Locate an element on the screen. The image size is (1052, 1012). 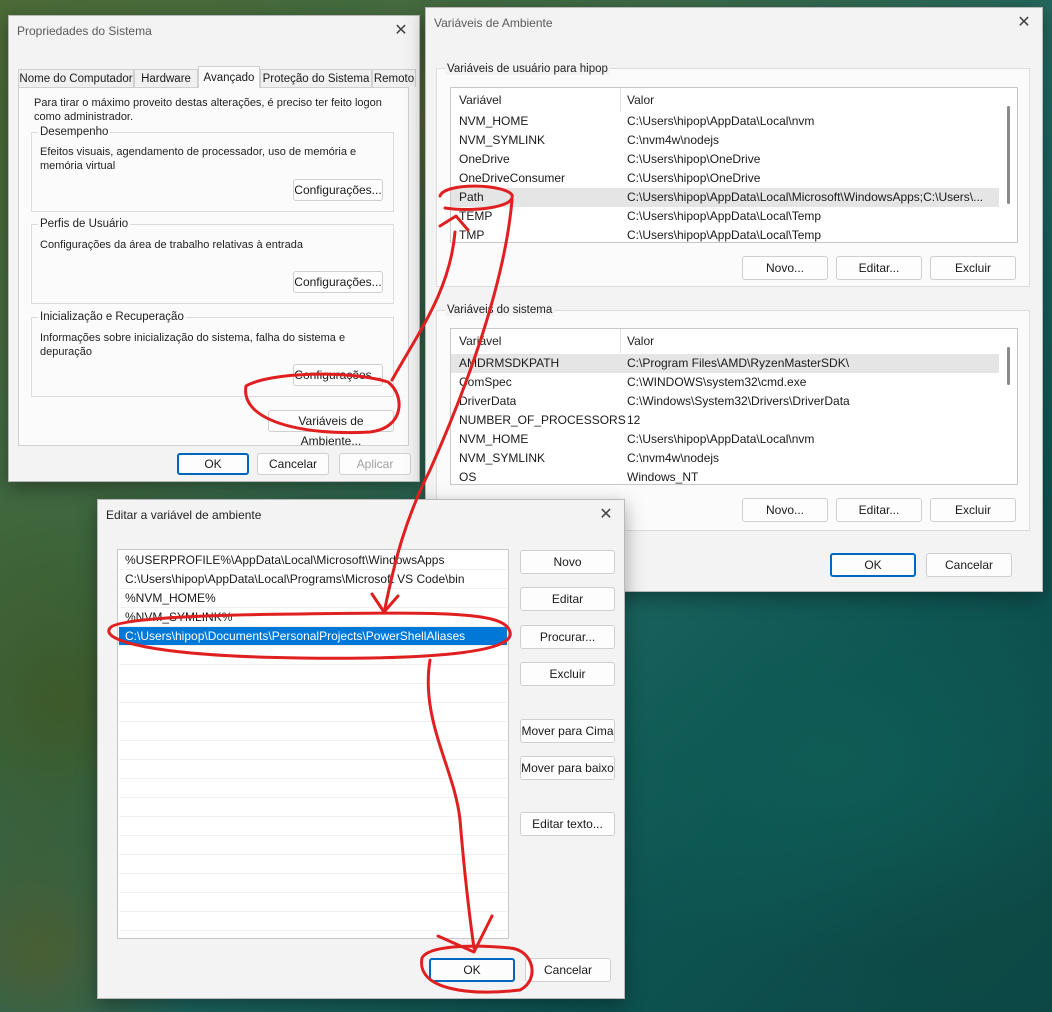
tab-label: Avançado is located at coordinates (229, 78).